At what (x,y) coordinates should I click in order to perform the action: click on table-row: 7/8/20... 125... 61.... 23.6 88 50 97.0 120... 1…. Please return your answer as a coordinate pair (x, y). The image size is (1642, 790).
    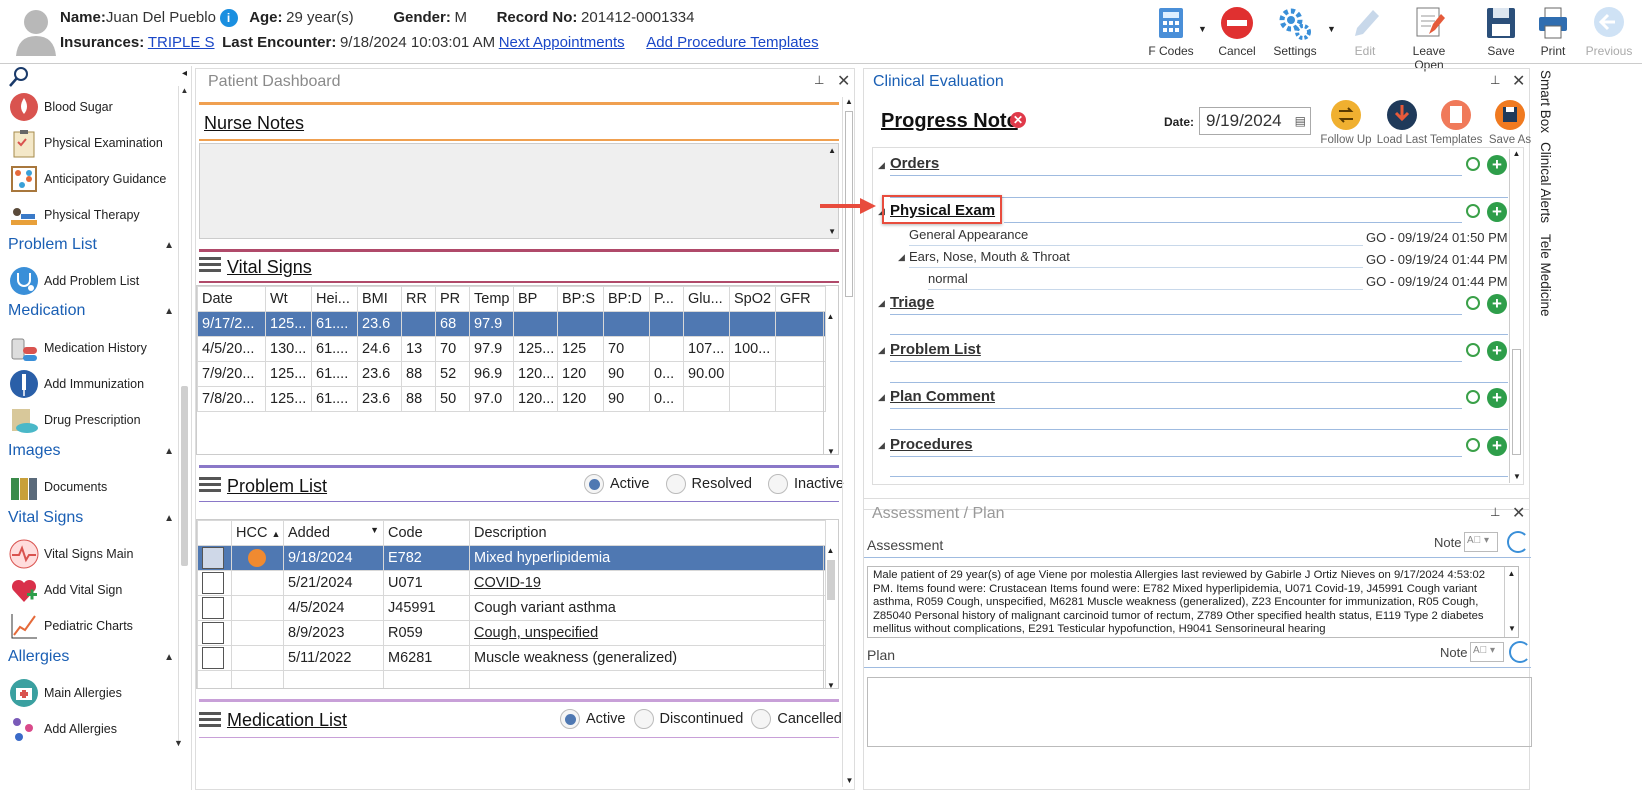
    Looking at the image, I should click on (511, 399).